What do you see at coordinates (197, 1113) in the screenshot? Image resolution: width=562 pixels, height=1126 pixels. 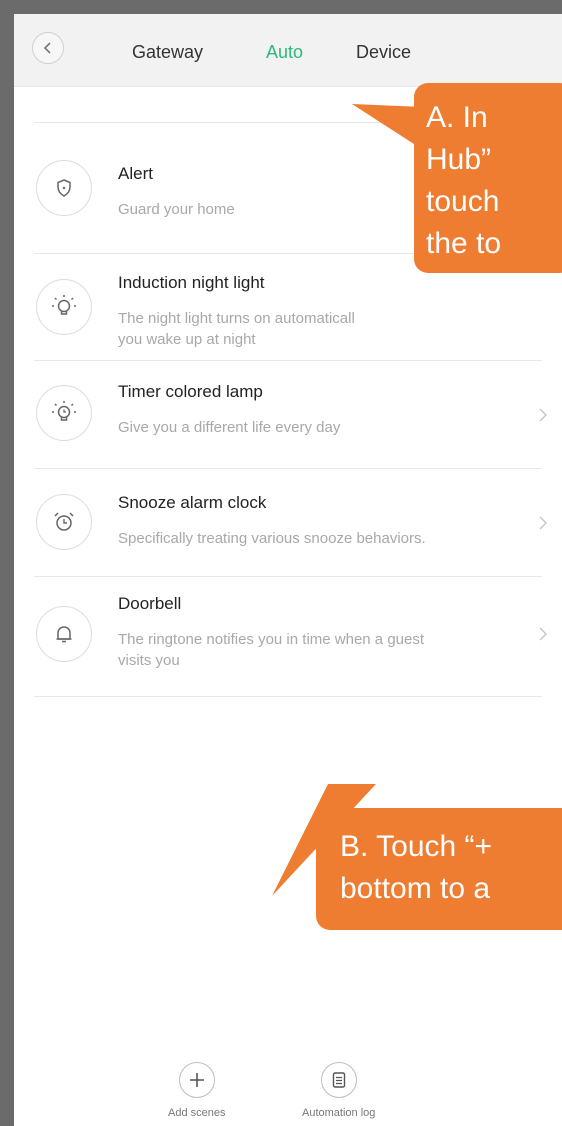 I see `add-scenes-label: Add scenes` at bounding box center [197, 1113].